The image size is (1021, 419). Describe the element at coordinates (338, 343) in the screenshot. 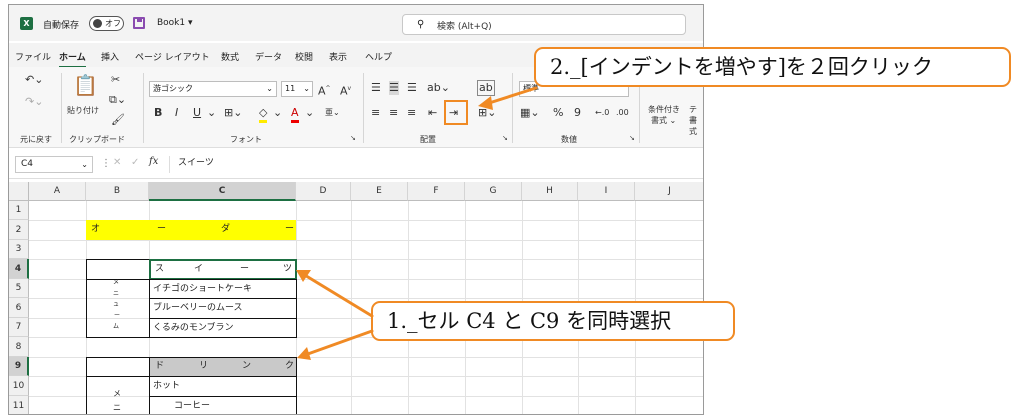

I see `arrow-to-c9` at that location.